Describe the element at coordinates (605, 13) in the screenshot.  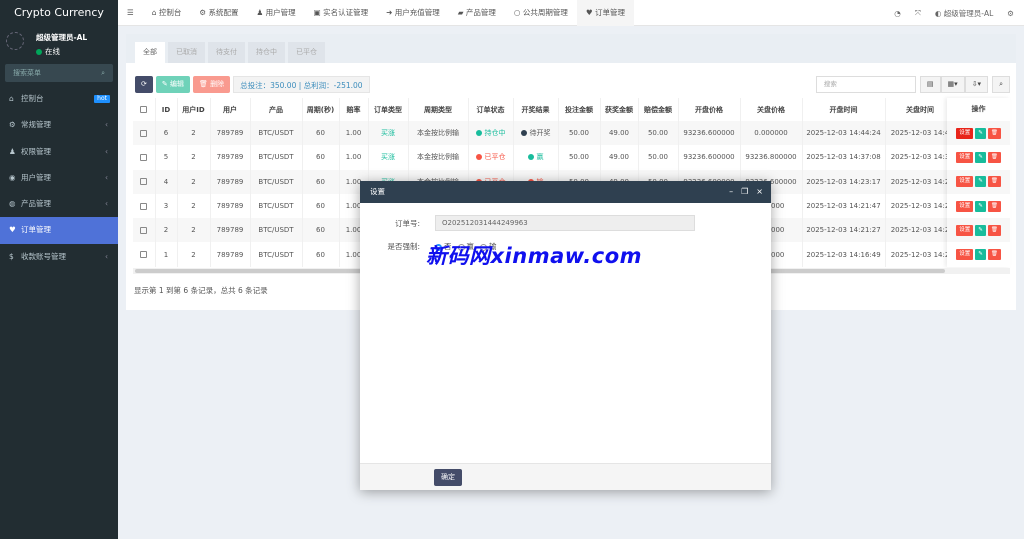
I see `top-nav-item-7: ♥ 订单管理` at that location.